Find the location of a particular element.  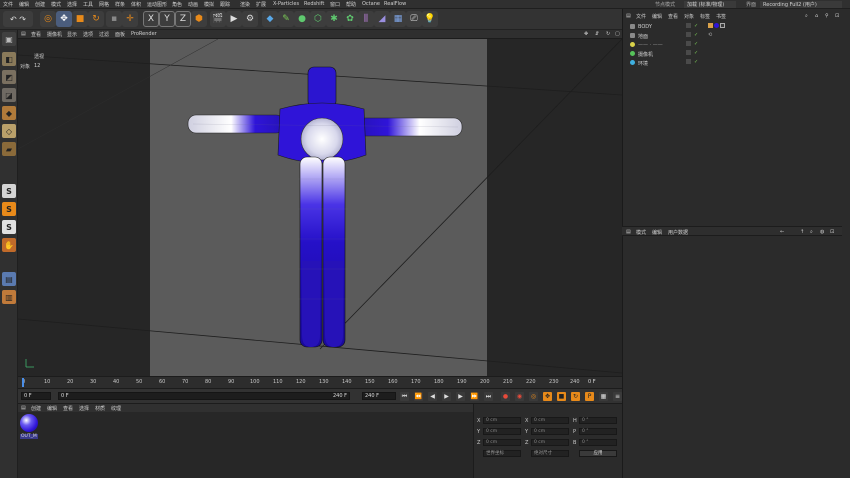

object-row-light: —— · —— ✓ is located at coordinates (731, 45).